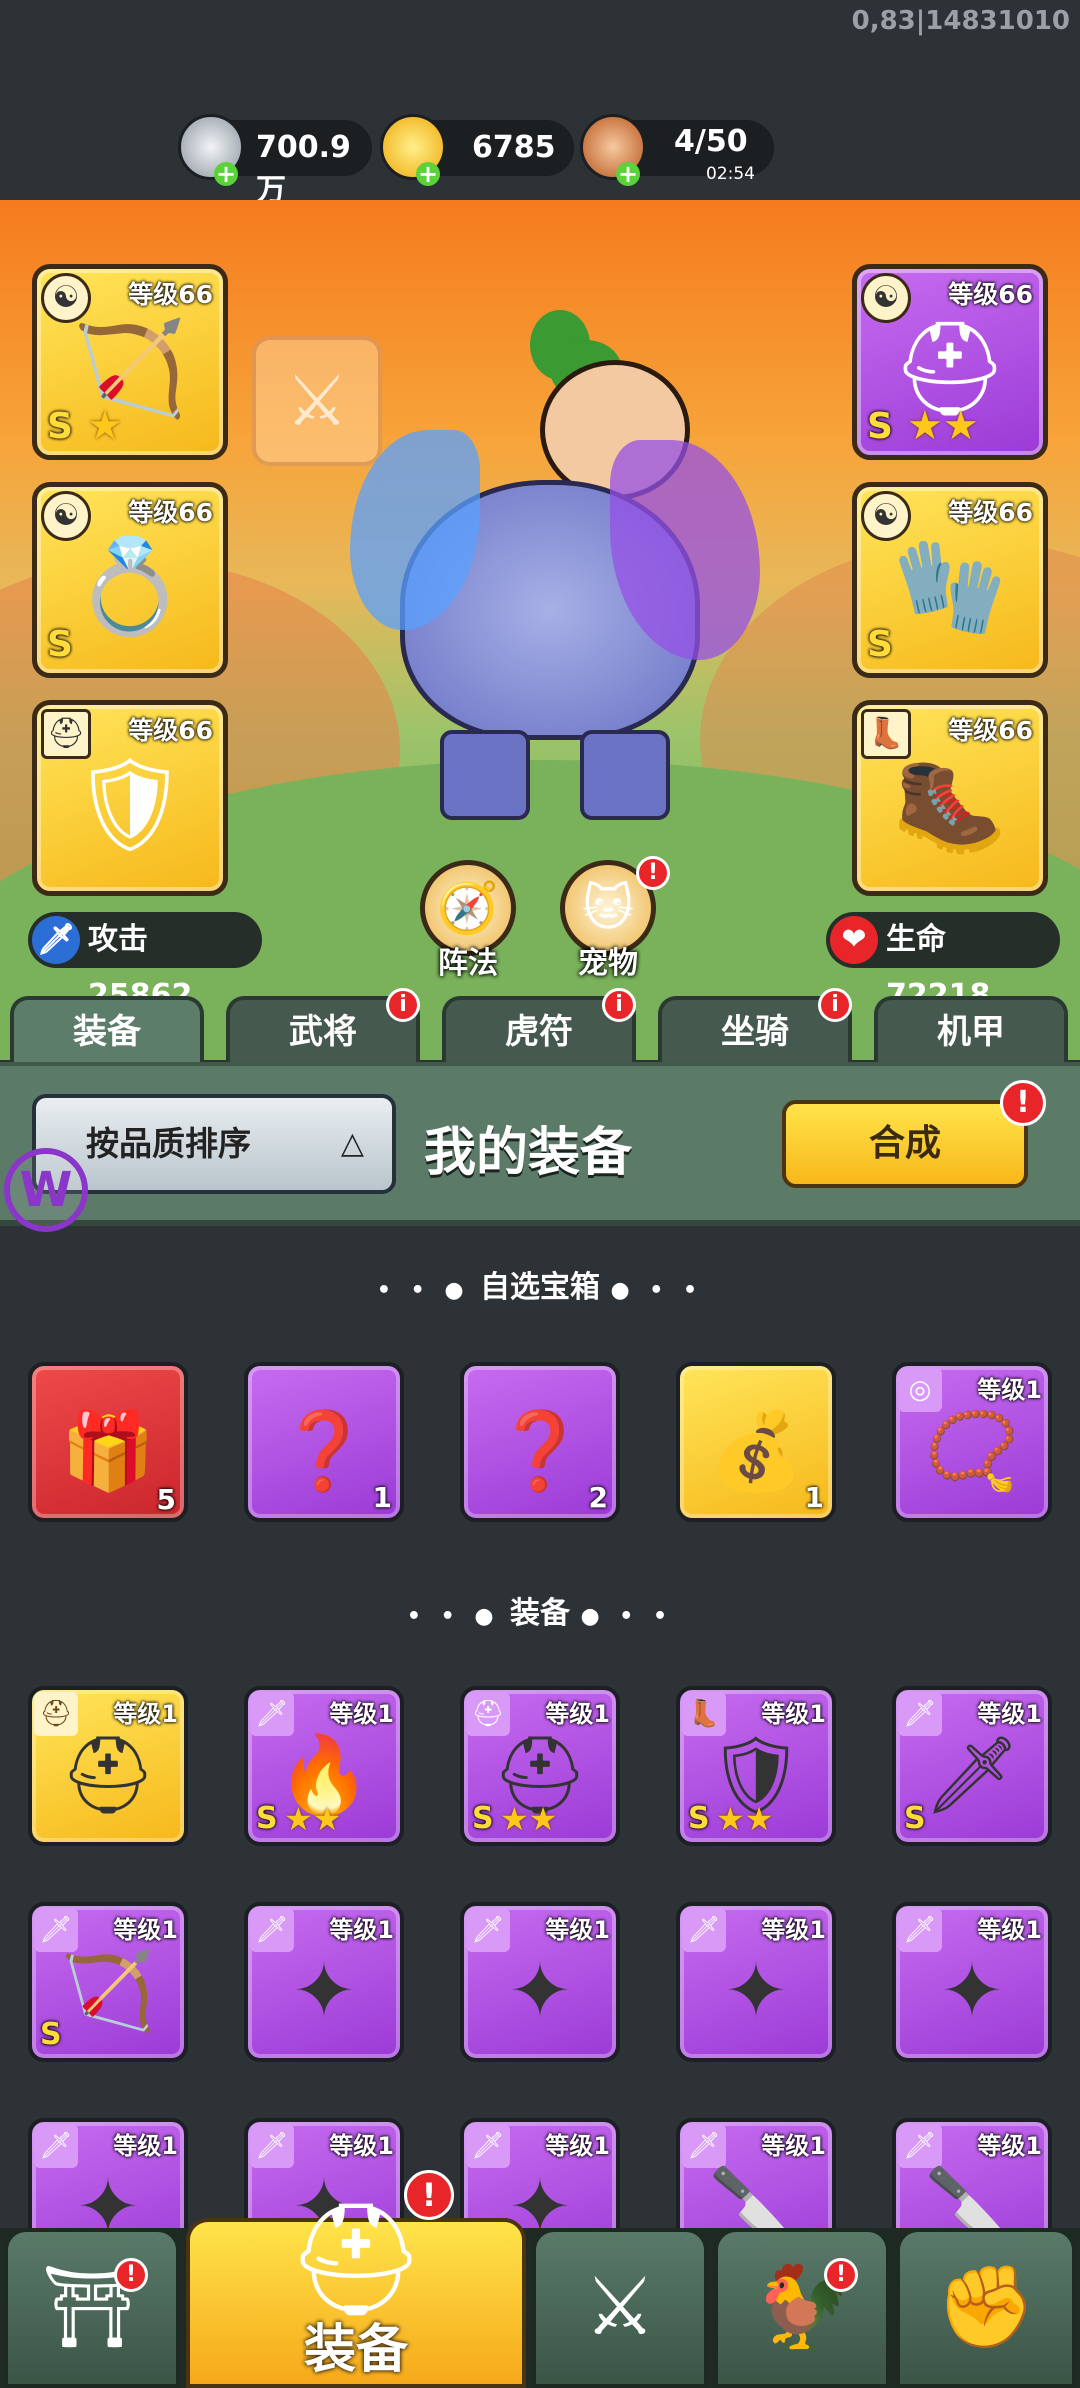 Image resolution: width=1080 pixels, height=2388 pixels. What do you see at coordinates (108, 1775) in the screenshot?
I see `helmet-icon: ⛑` at bounding box center [108, 1775].